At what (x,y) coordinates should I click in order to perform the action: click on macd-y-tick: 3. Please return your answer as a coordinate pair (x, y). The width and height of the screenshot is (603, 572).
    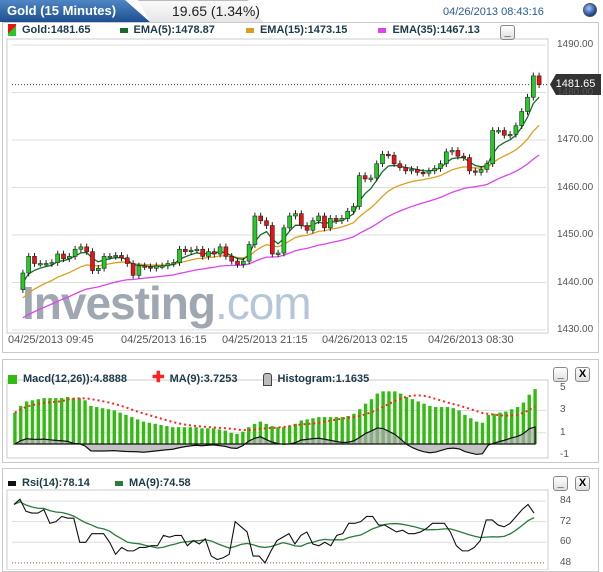
    Looking at the image, I should click on (563, 410).